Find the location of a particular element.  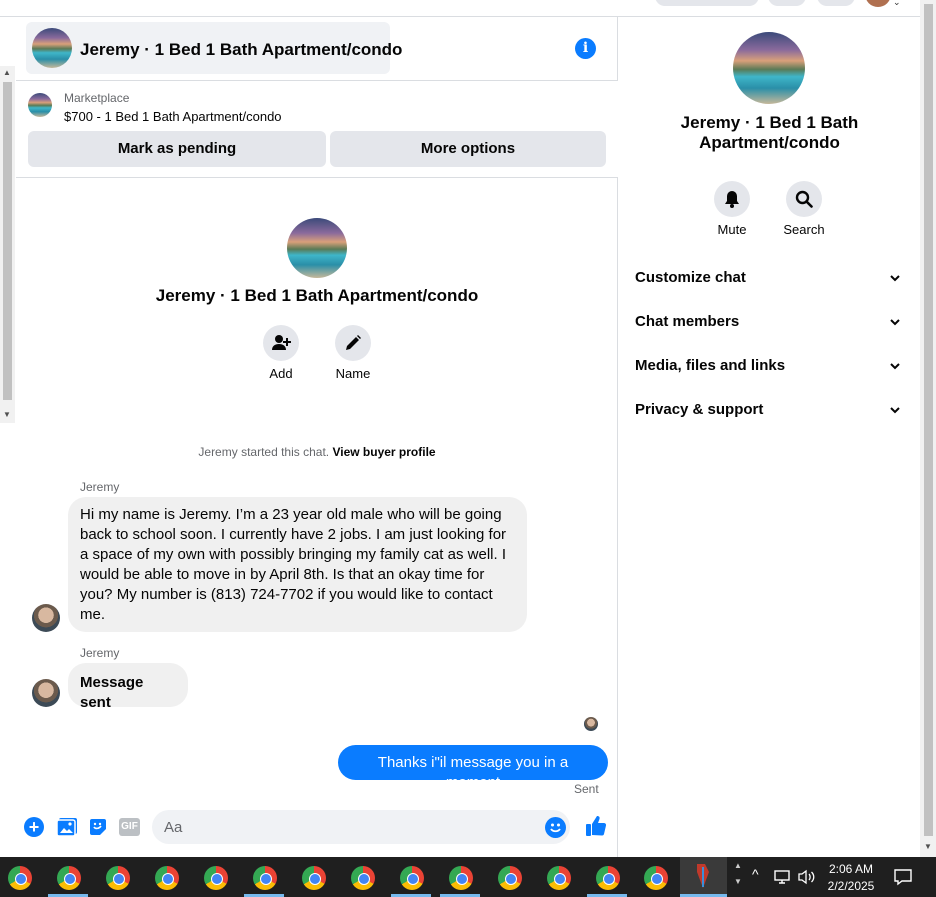

section-label: Media, files and links is located at coordinates (710, 365).